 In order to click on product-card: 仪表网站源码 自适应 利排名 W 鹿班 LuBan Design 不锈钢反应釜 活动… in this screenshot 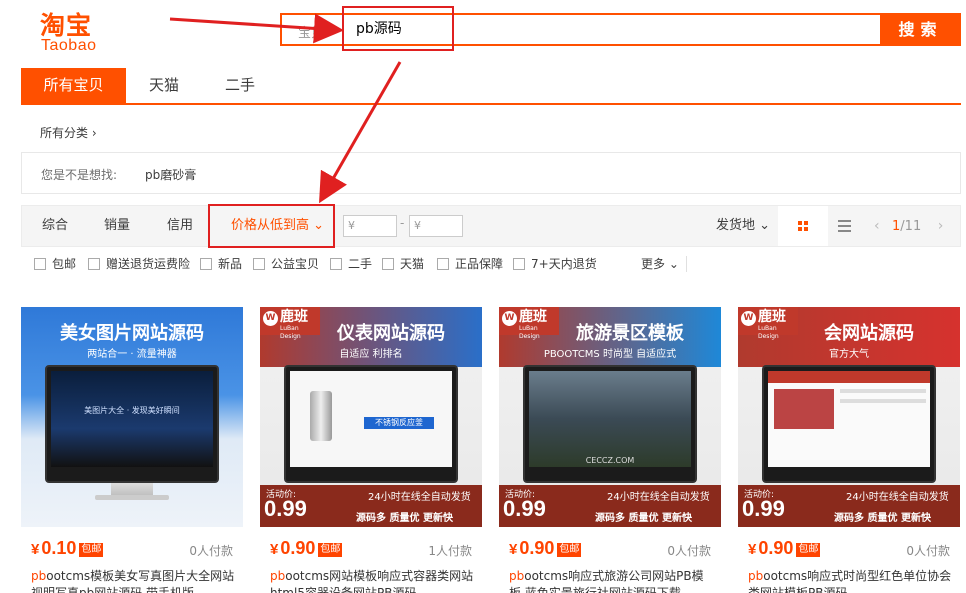, I will do `click(371, 450)`.